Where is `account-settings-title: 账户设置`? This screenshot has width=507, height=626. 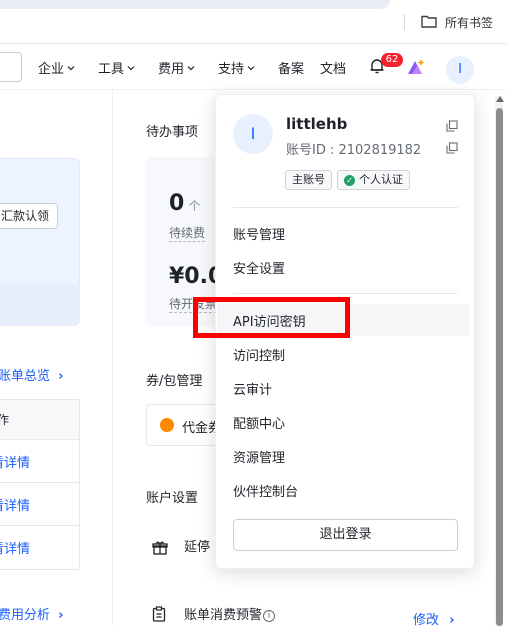 account-settings-title: 账户设置 is located at coordinates (172, 498).